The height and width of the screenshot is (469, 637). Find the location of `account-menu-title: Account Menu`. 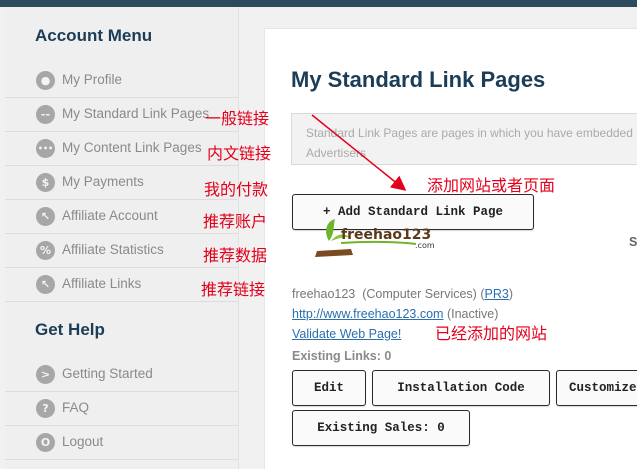

account-menu-title: Account Menu is located at coordinates (94, 35).